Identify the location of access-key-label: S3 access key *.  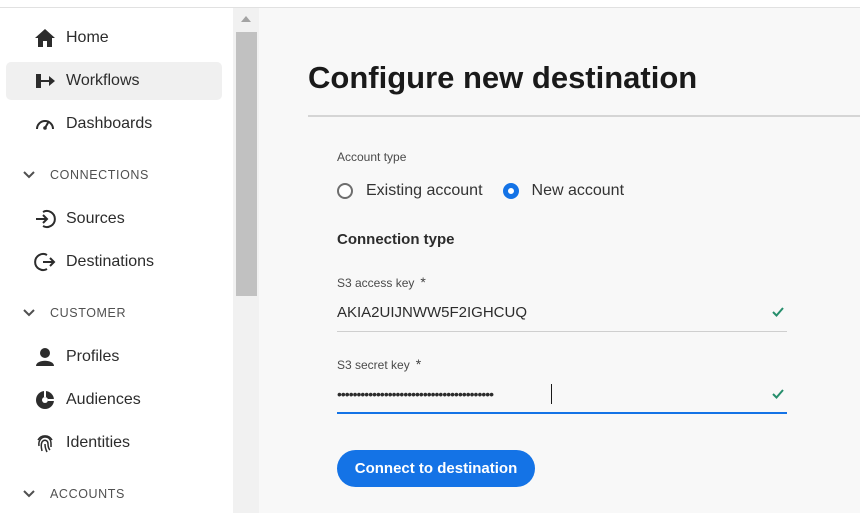
(381, 282).